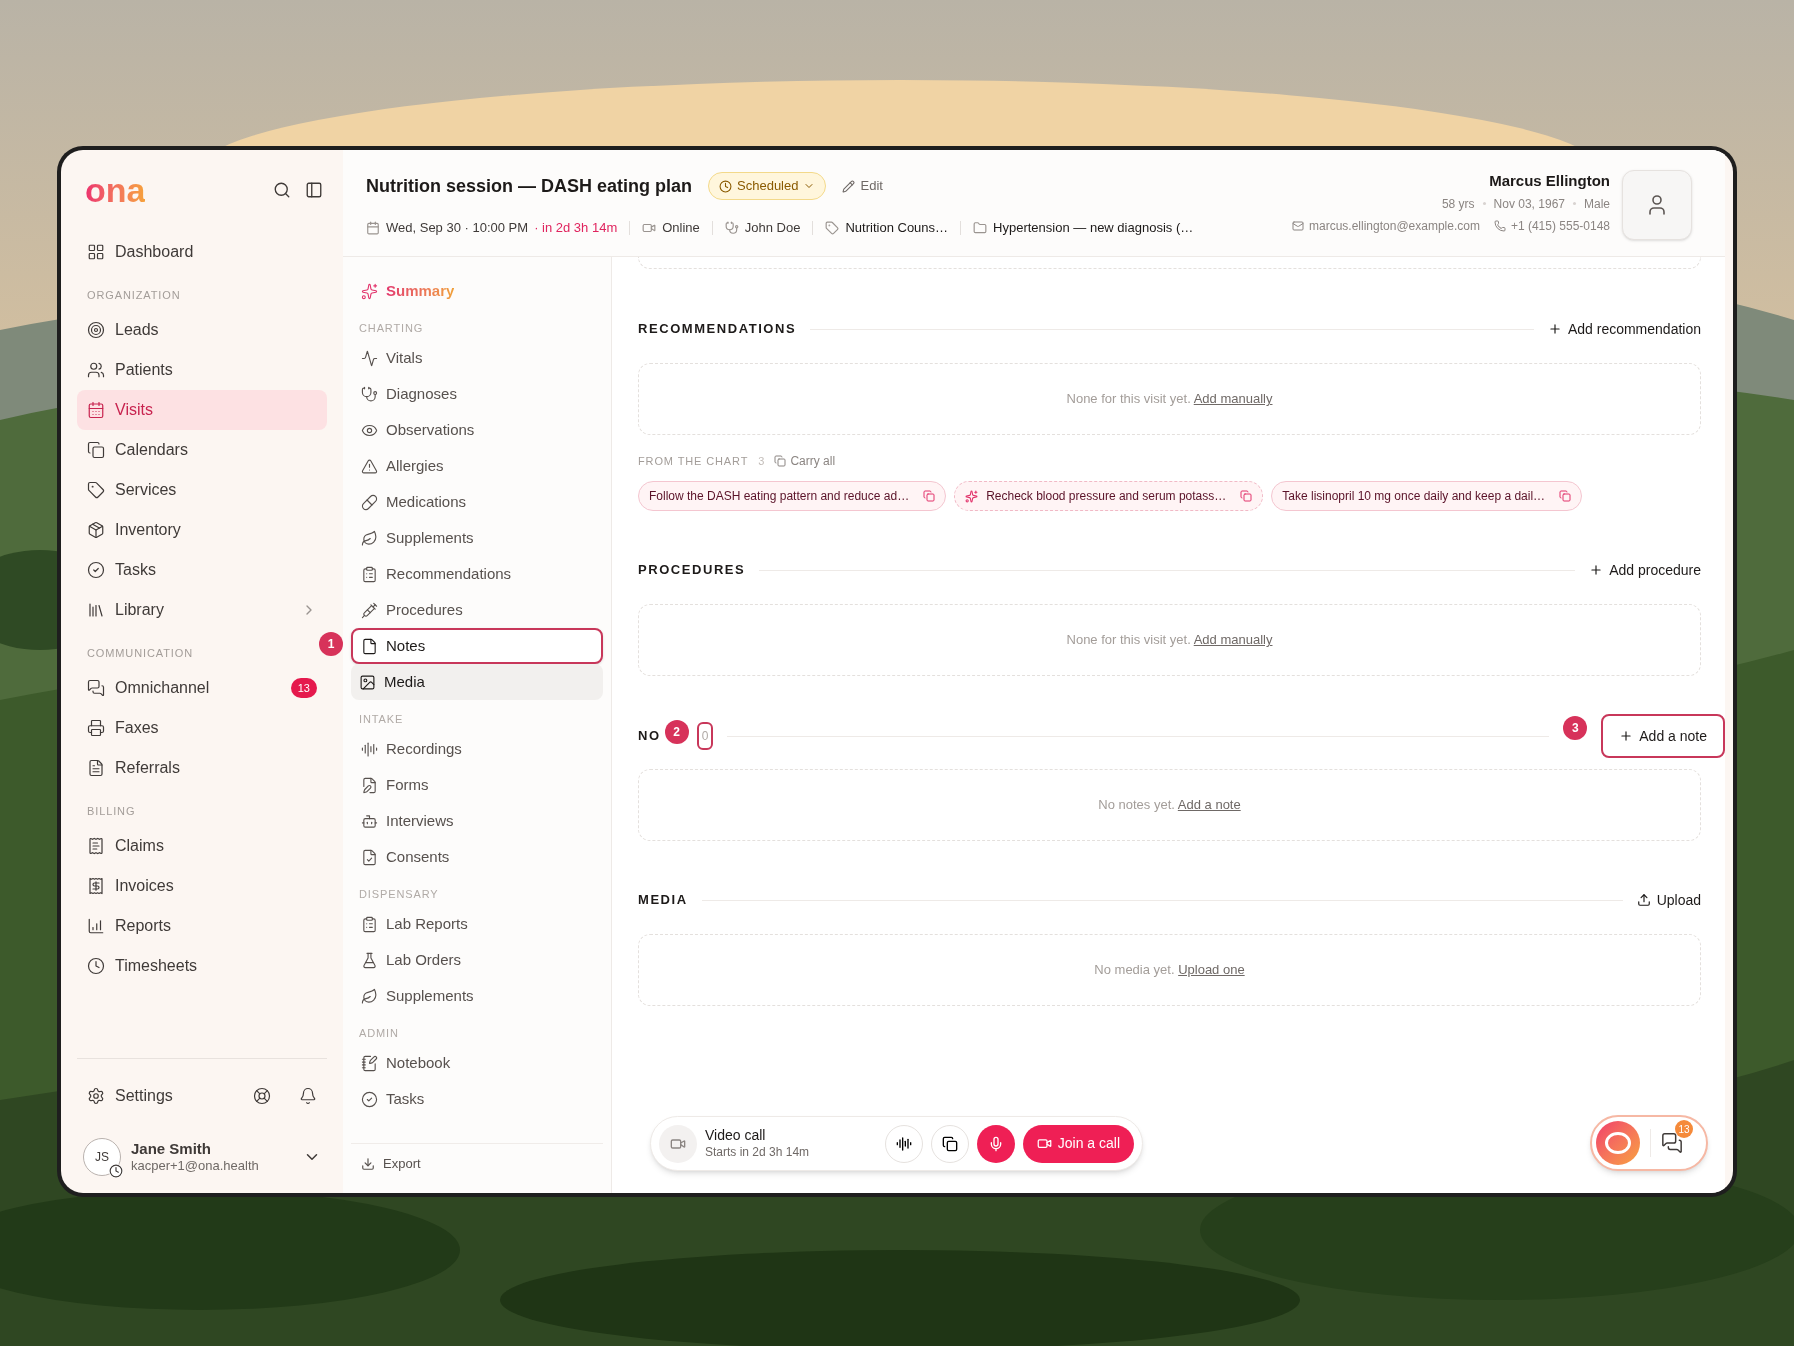  What do you see at coordinates (1618, 1143) in the screenshot?
I see `assistant-avatar` at bounding box center [1618, 1143].